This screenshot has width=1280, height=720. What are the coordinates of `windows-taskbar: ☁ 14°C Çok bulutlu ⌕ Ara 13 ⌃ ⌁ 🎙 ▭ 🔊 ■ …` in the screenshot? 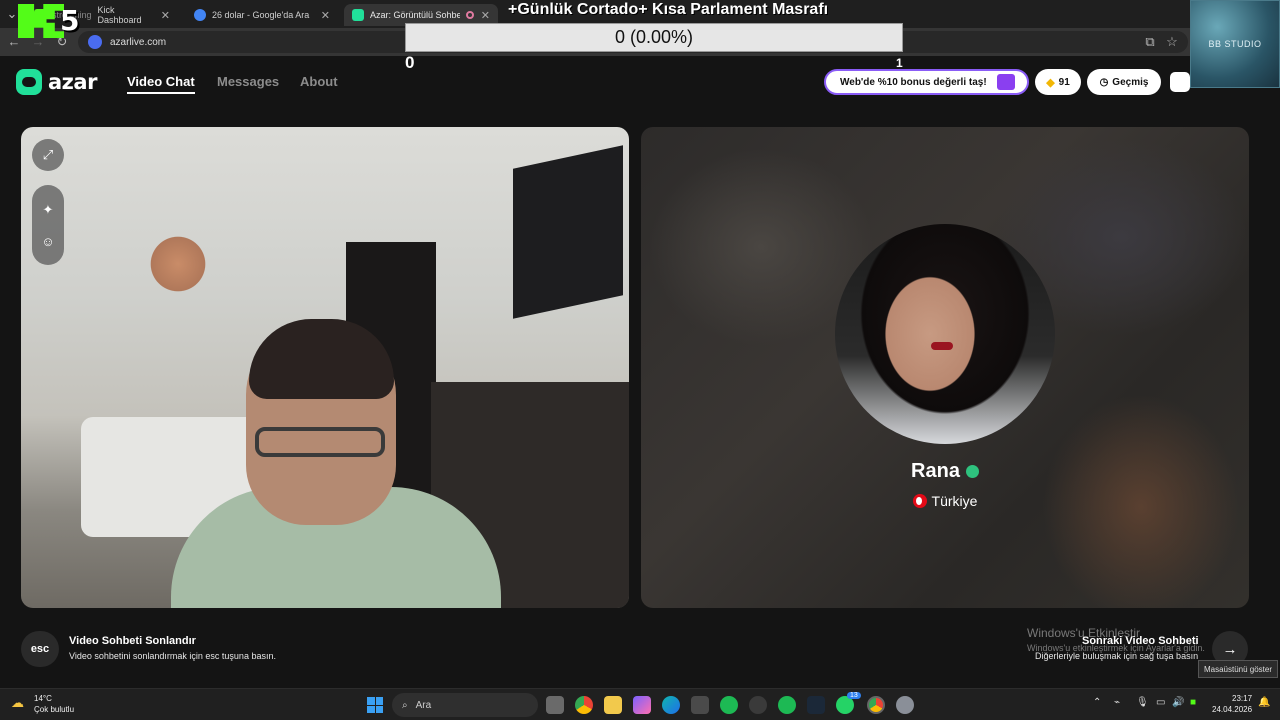 It's located at (640, 704).